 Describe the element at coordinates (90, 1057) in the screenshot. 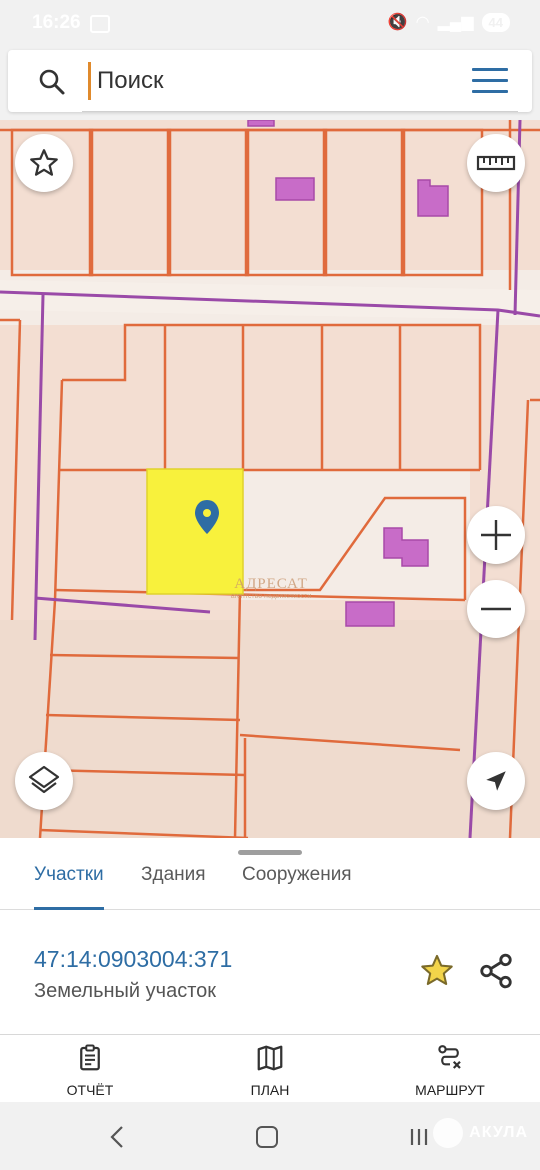

I see `clipboard-icon` at that location.